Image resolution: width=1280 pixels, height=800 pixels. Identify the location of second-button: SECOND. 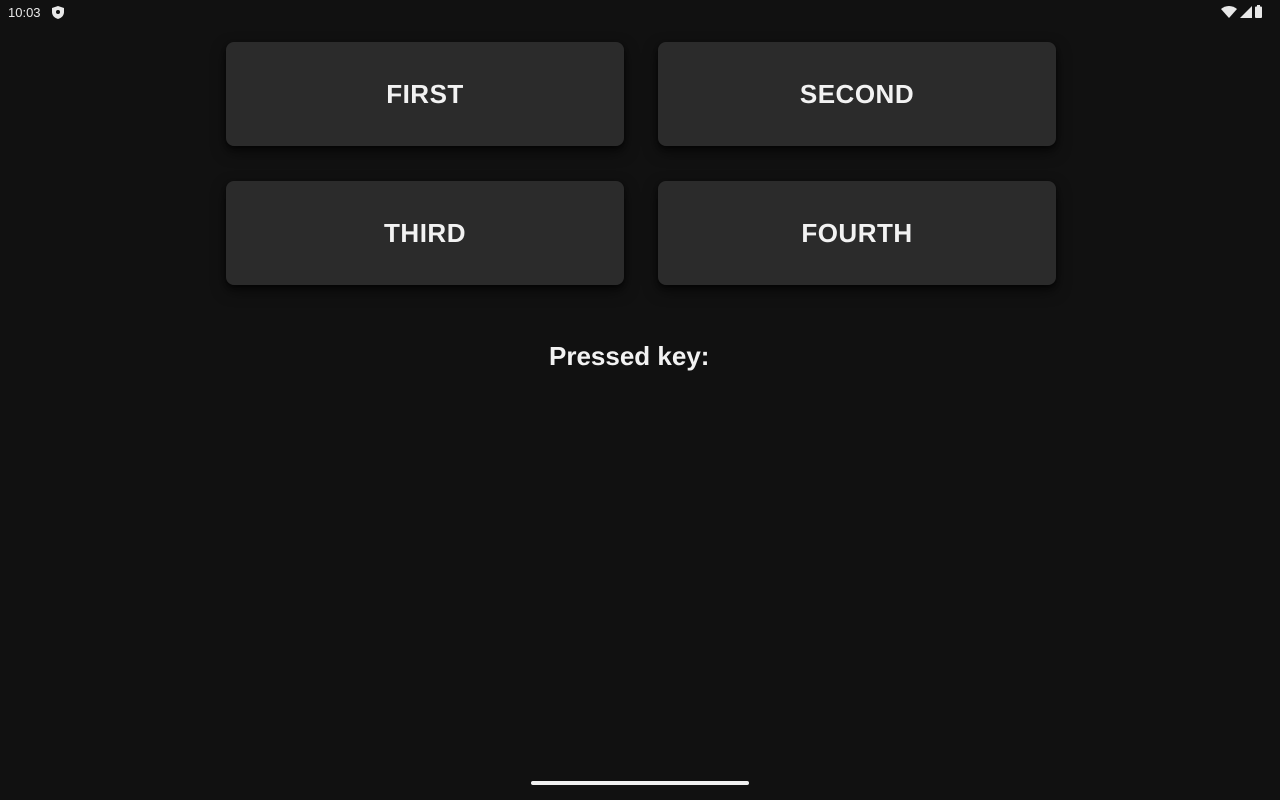
(857, 94).